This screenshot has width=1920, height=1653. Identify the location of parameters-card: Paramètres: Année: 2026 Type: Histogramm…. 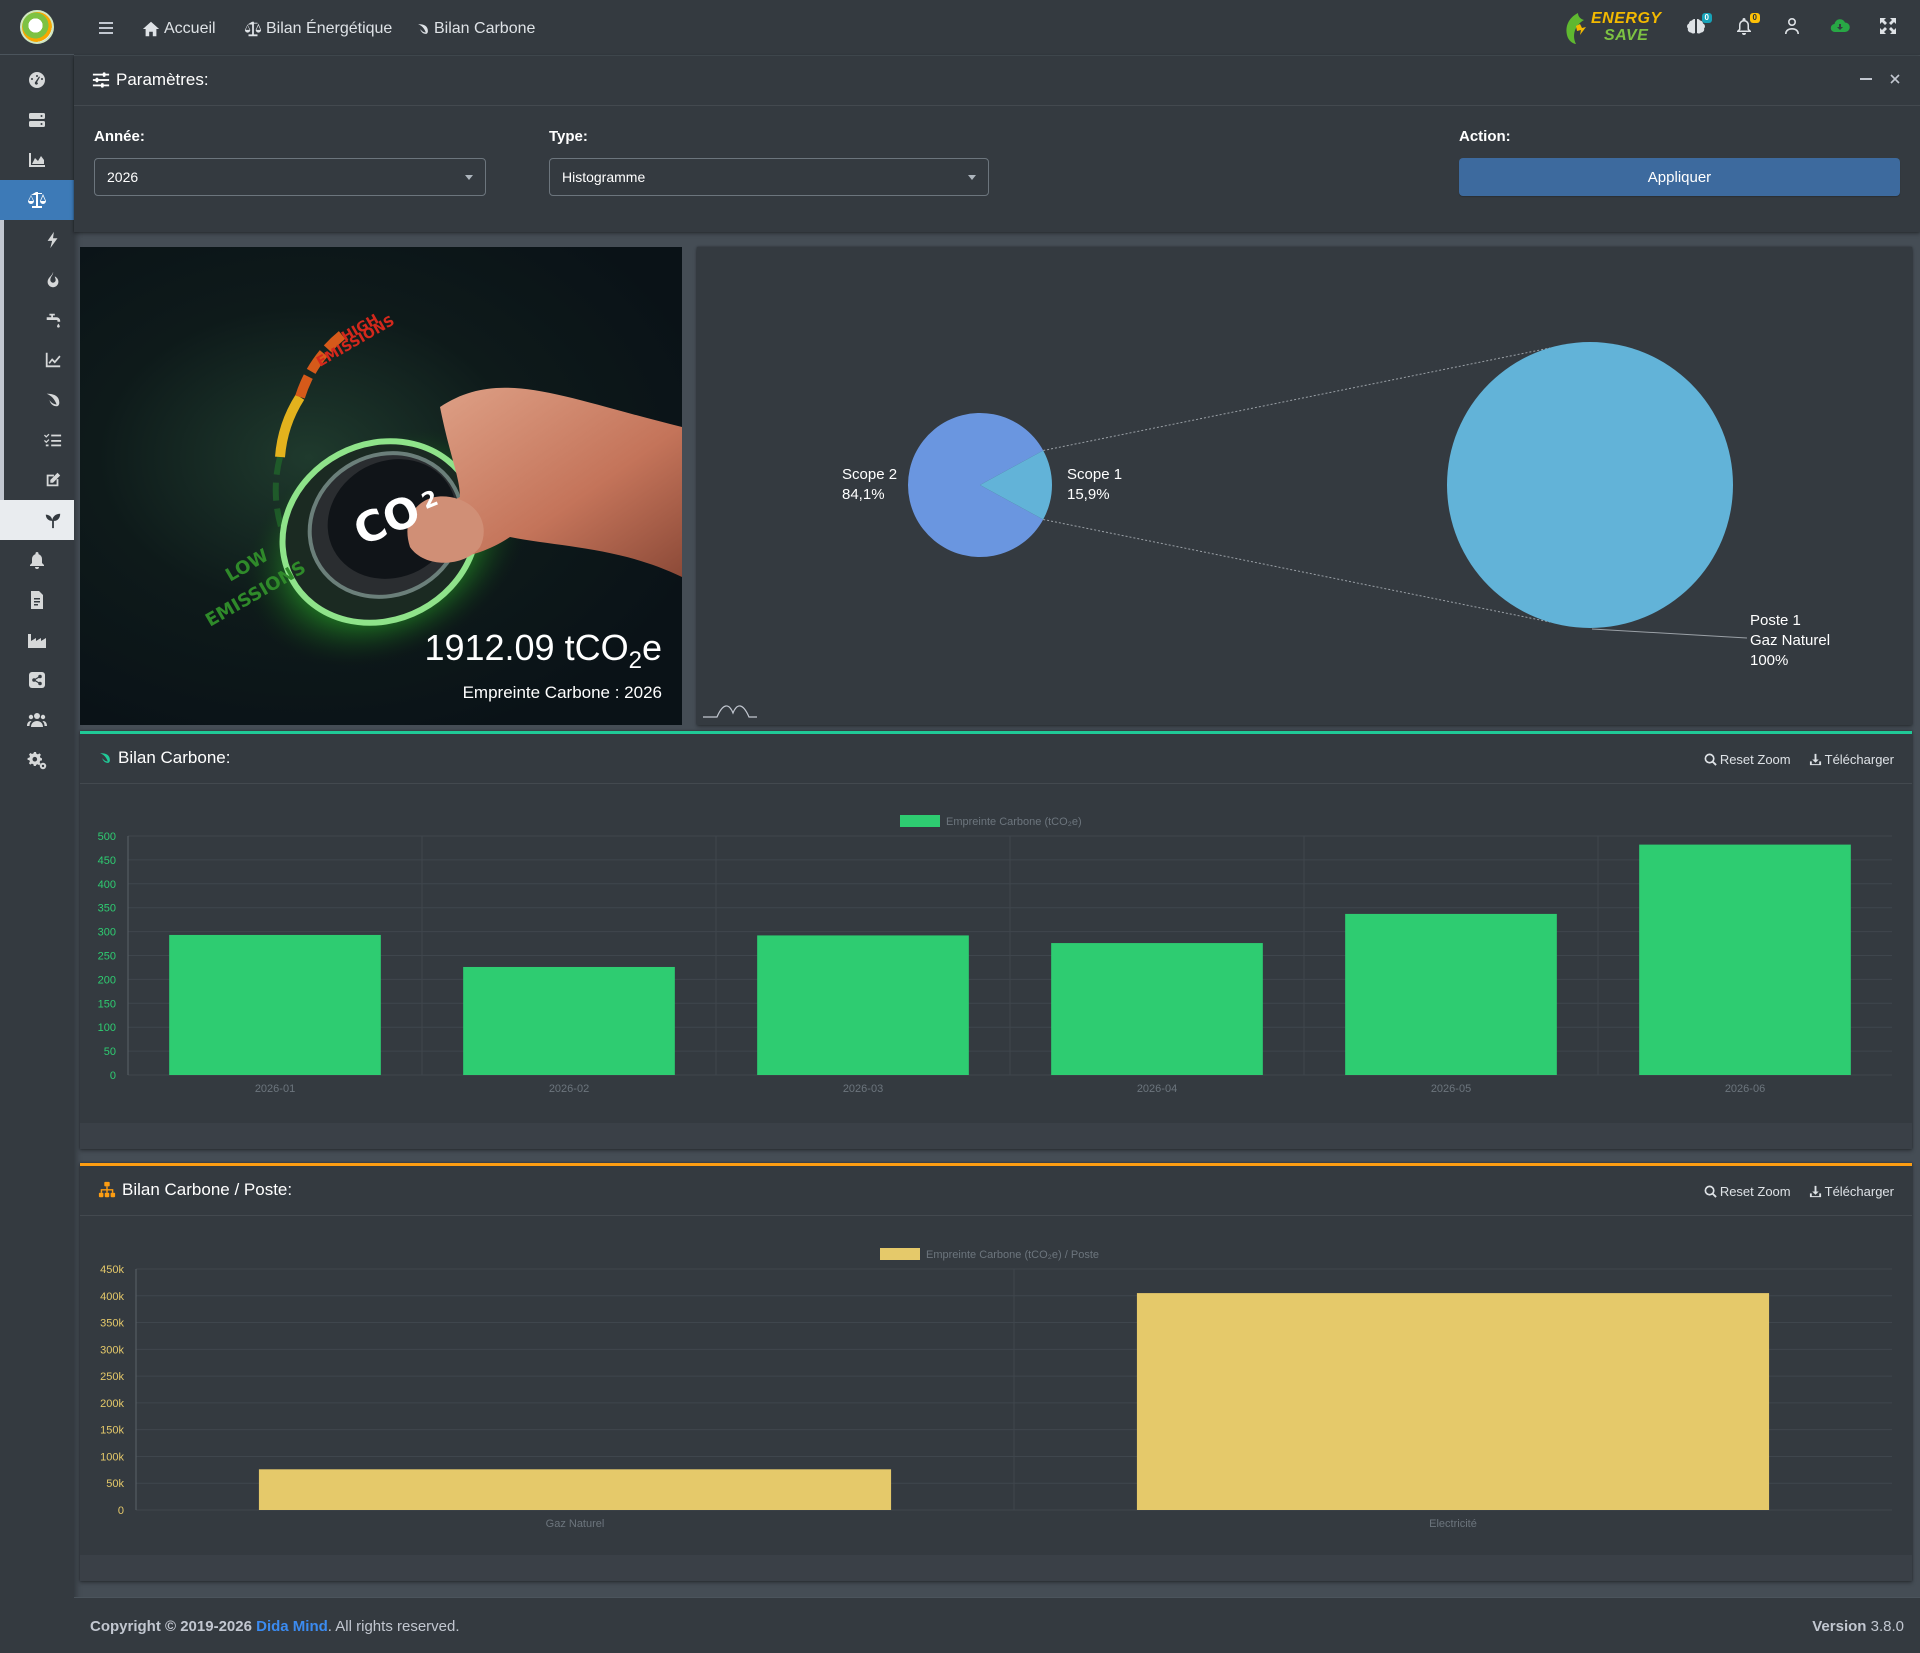
(997, 144).